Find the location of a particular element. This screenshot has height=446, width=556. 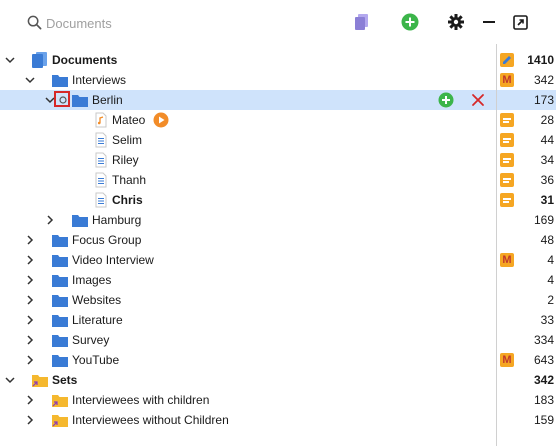

count-value: 183 is located at coordinates (543, 400).